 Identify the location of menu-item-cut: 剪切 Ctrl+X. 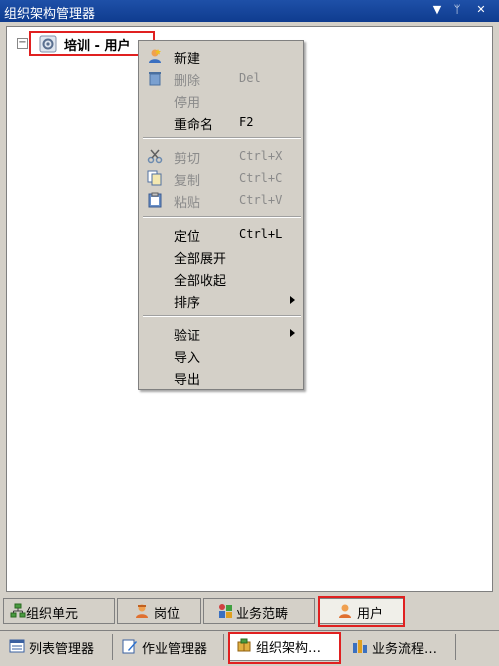
(221, 156).